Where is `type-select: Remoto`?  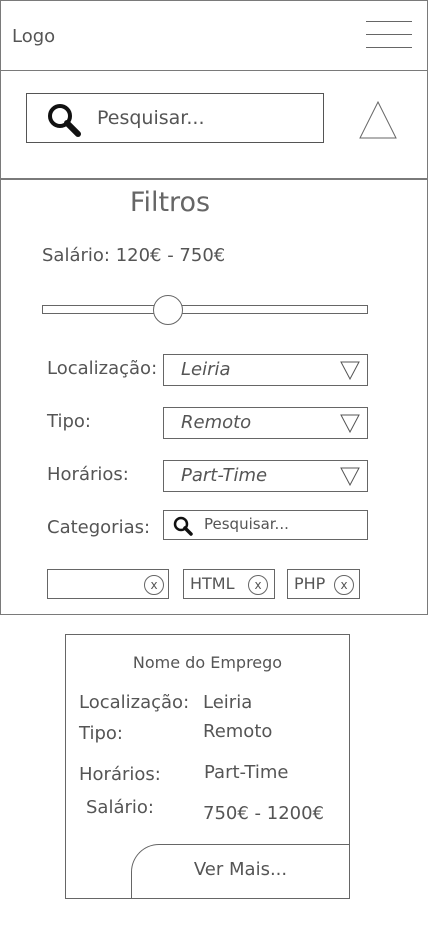 type-select: Remoto is located at coordinates (265, 423).